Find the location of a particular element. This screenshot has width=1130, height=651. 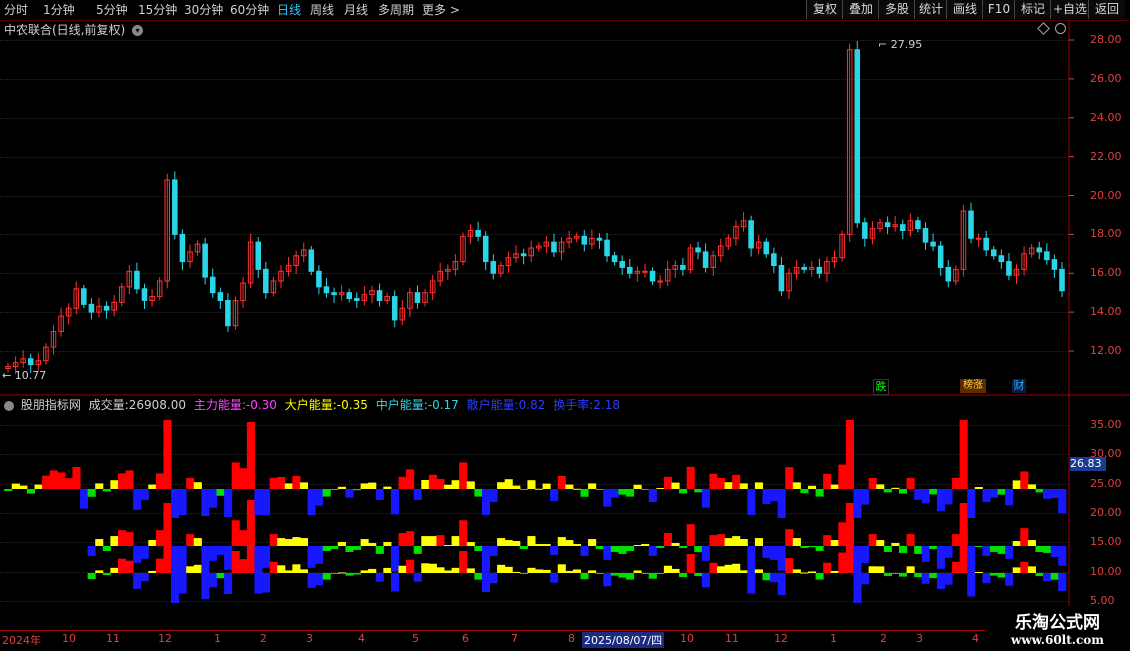

watermark-url: www.60lt.com is located at coordinates (1057, 640).